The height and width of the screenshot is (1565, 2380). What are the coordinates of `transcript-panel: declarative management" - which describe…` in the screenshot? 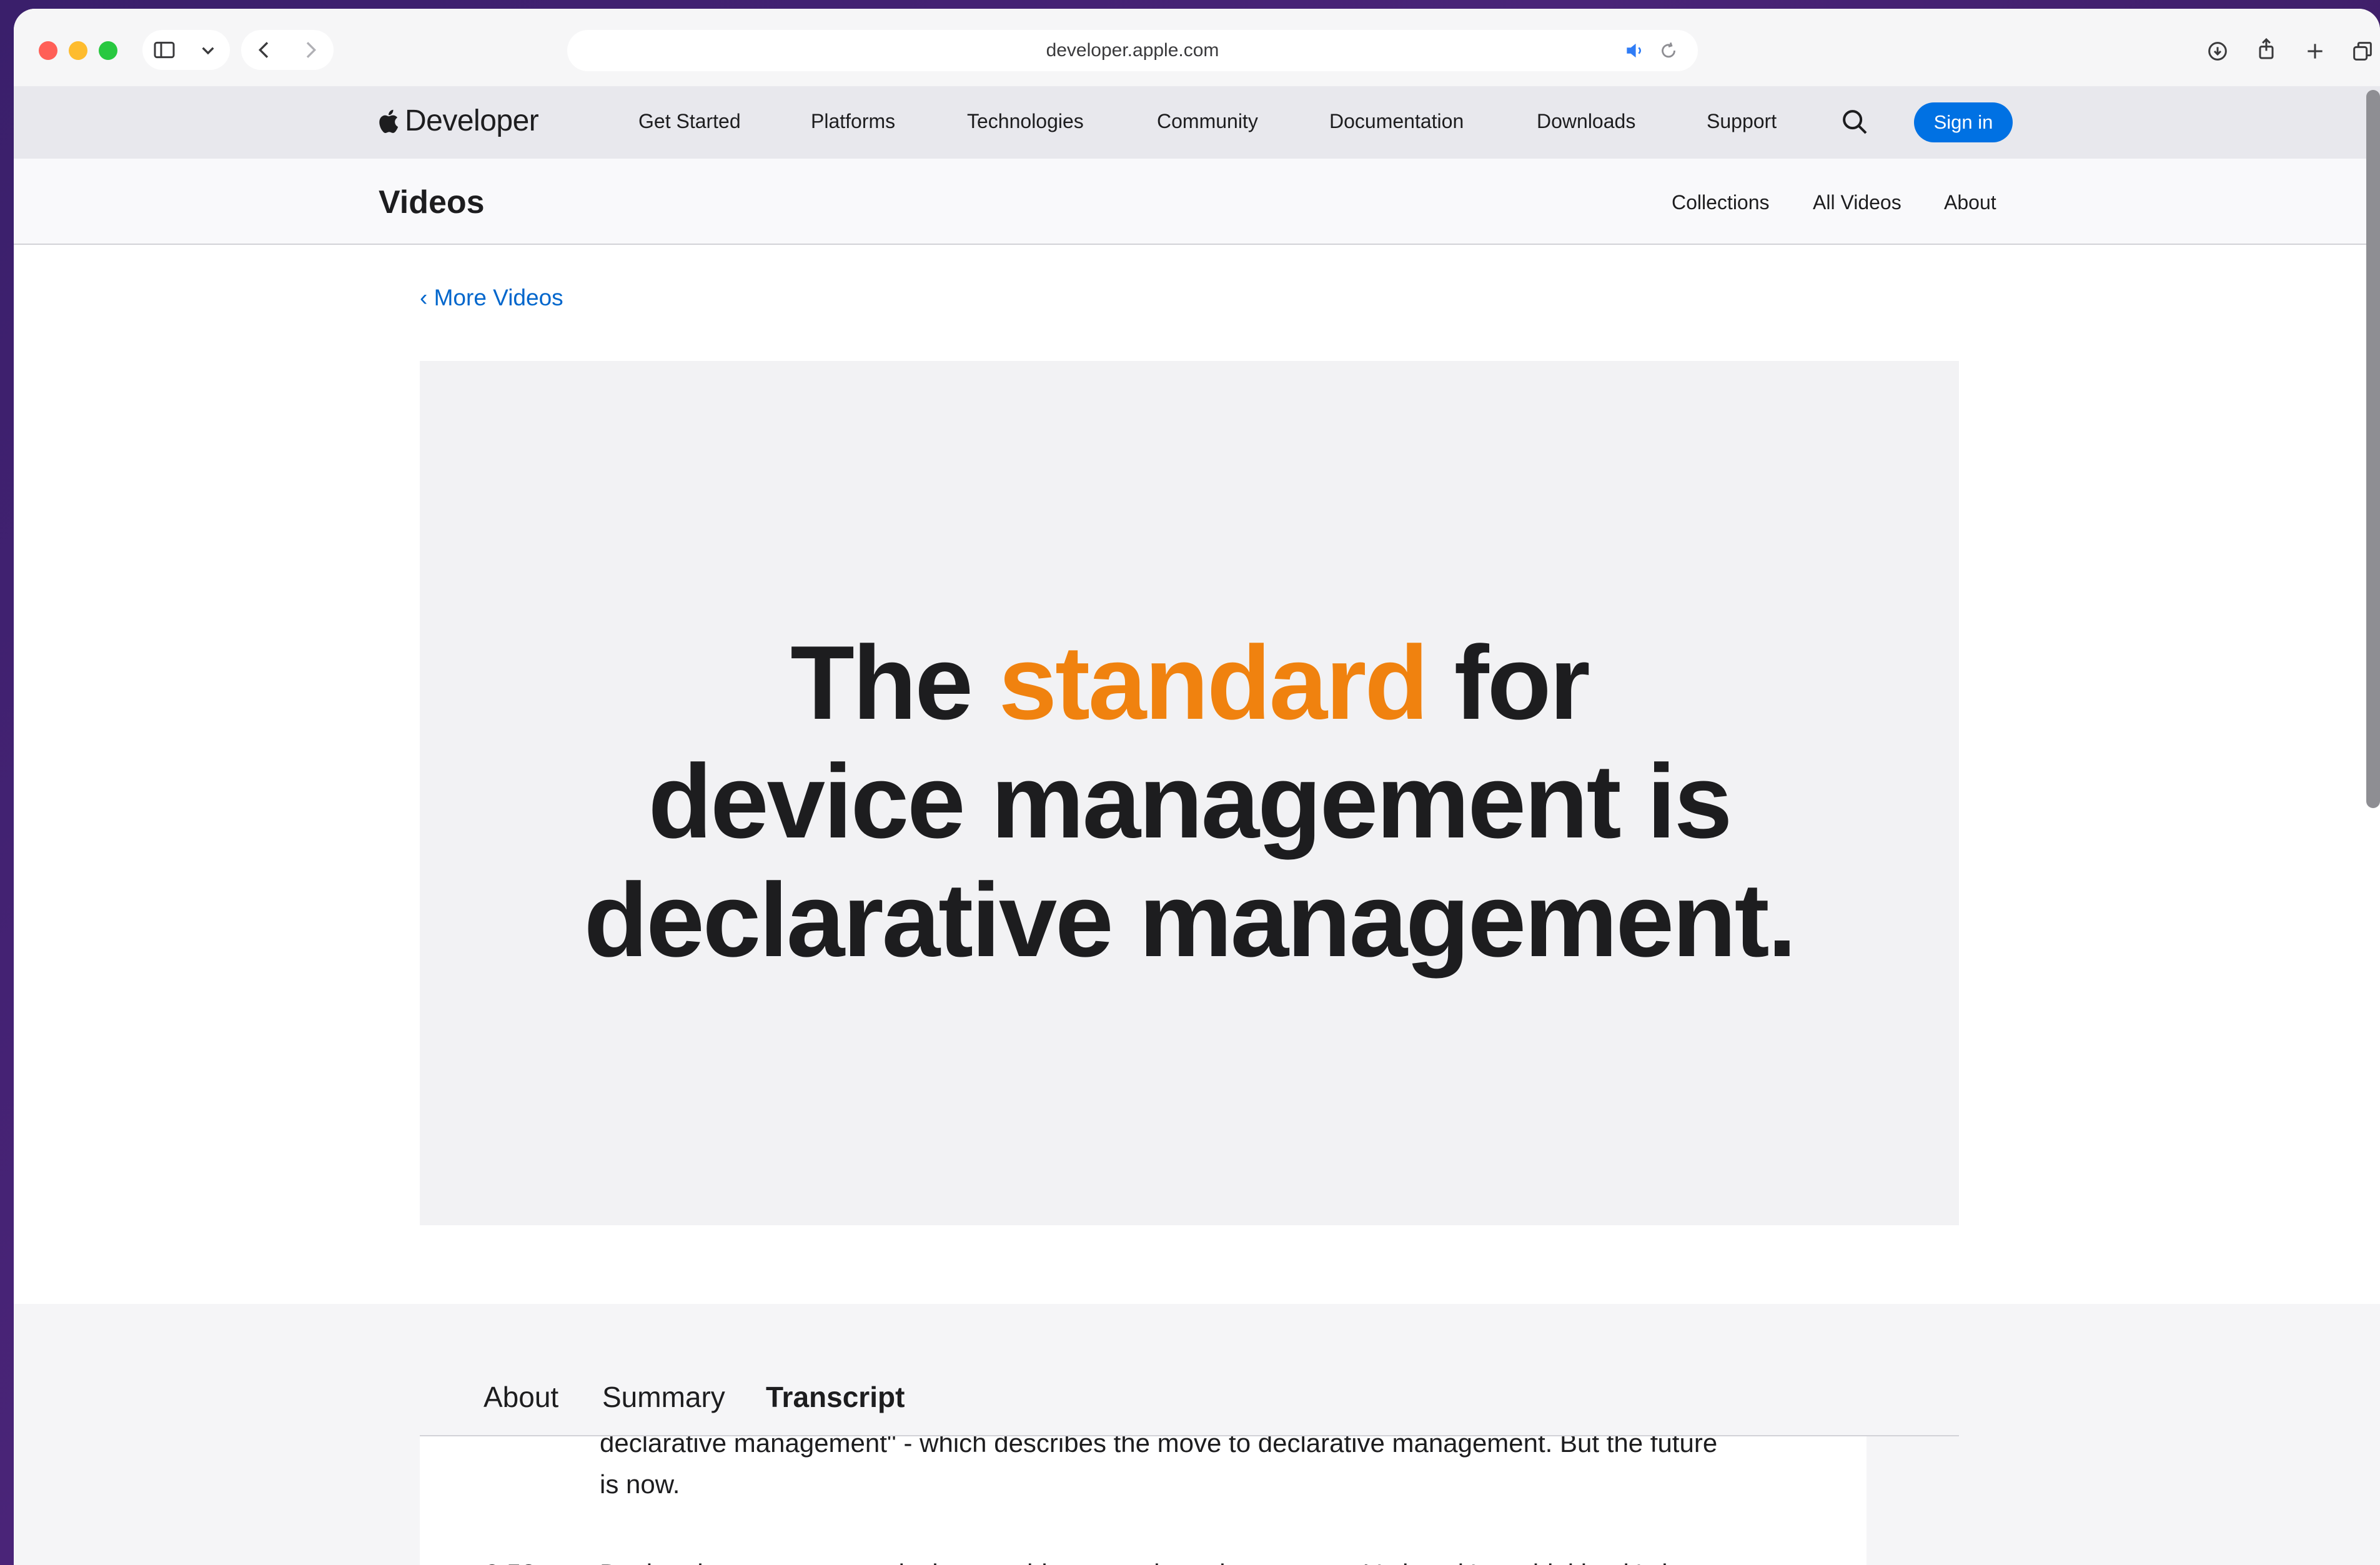 It's located at (1143, 1500).